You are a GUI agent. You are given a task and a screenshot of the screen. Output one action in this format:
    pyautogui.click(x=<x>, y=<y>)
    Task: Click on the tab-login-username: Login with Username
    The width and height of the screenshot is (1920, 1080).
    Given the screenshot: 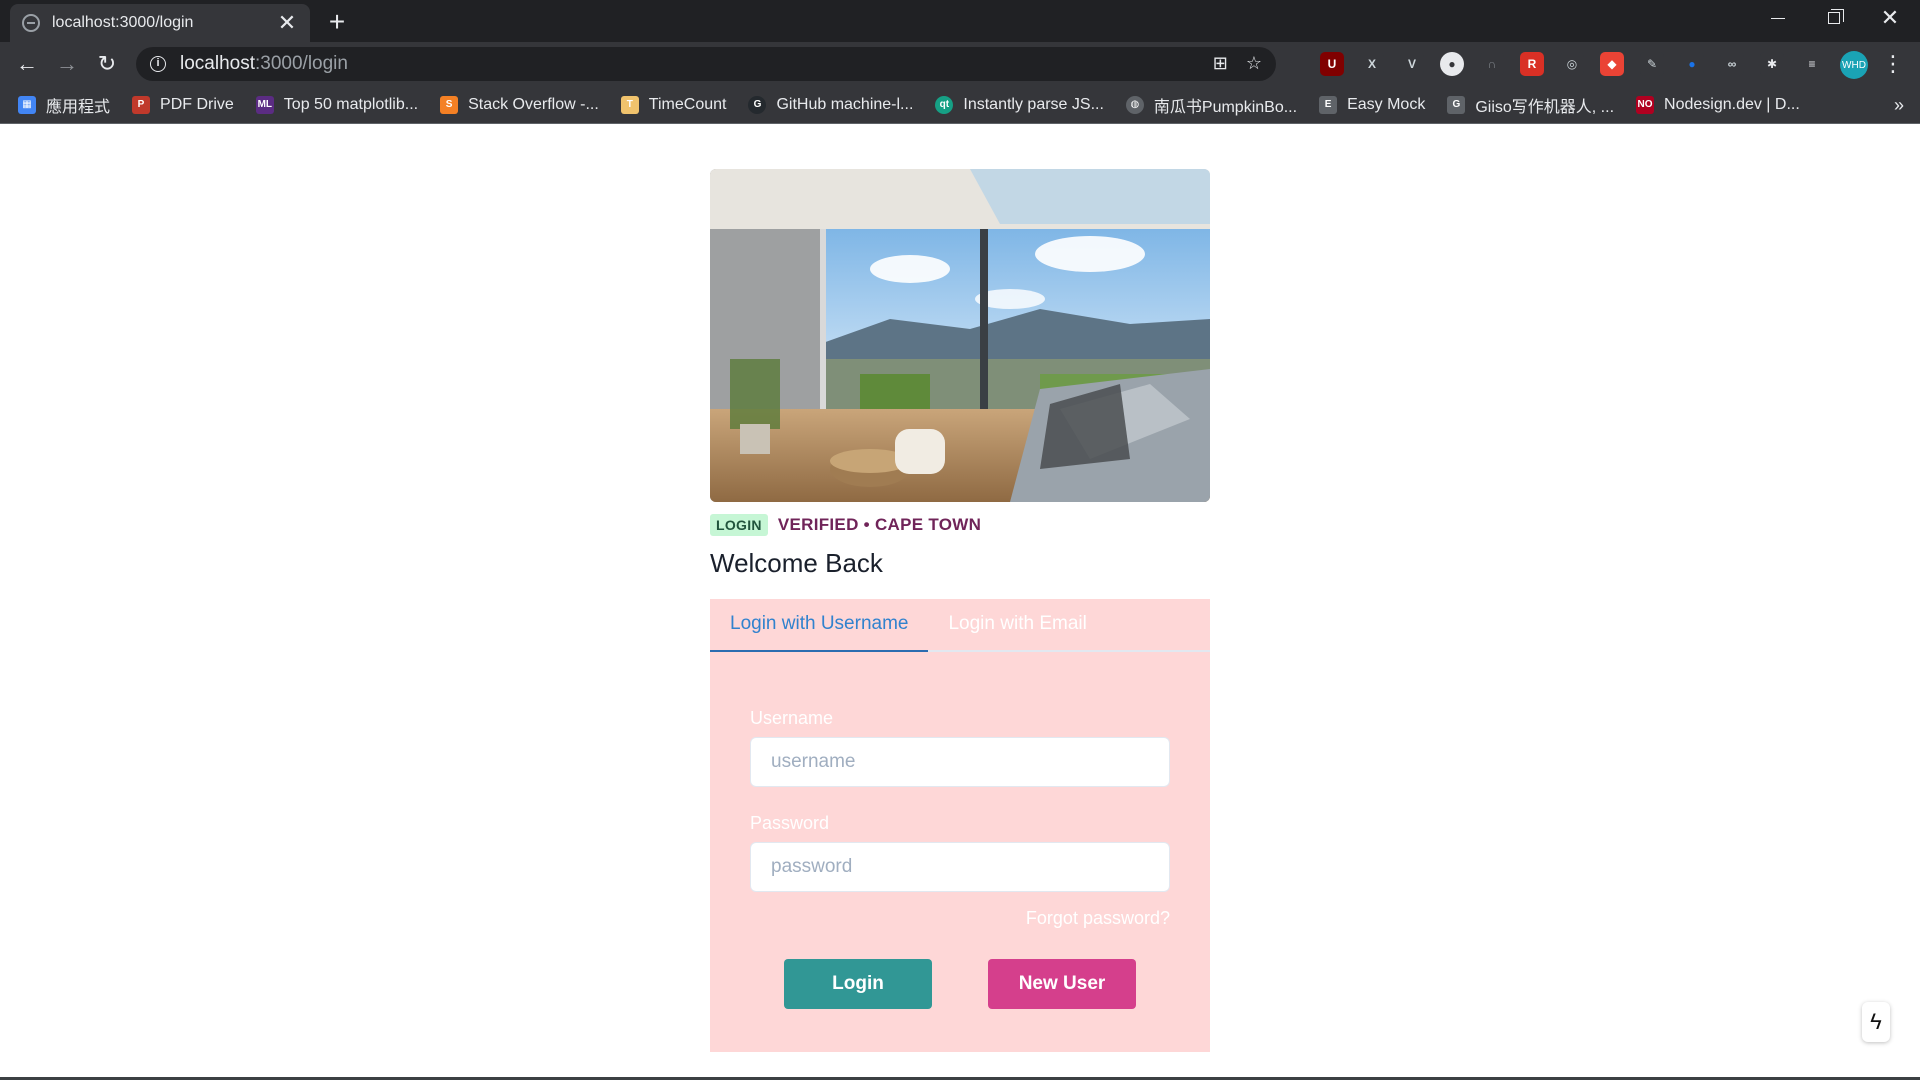 What is the action you would take?
    pyautogui.click(x=819, y=625)
    